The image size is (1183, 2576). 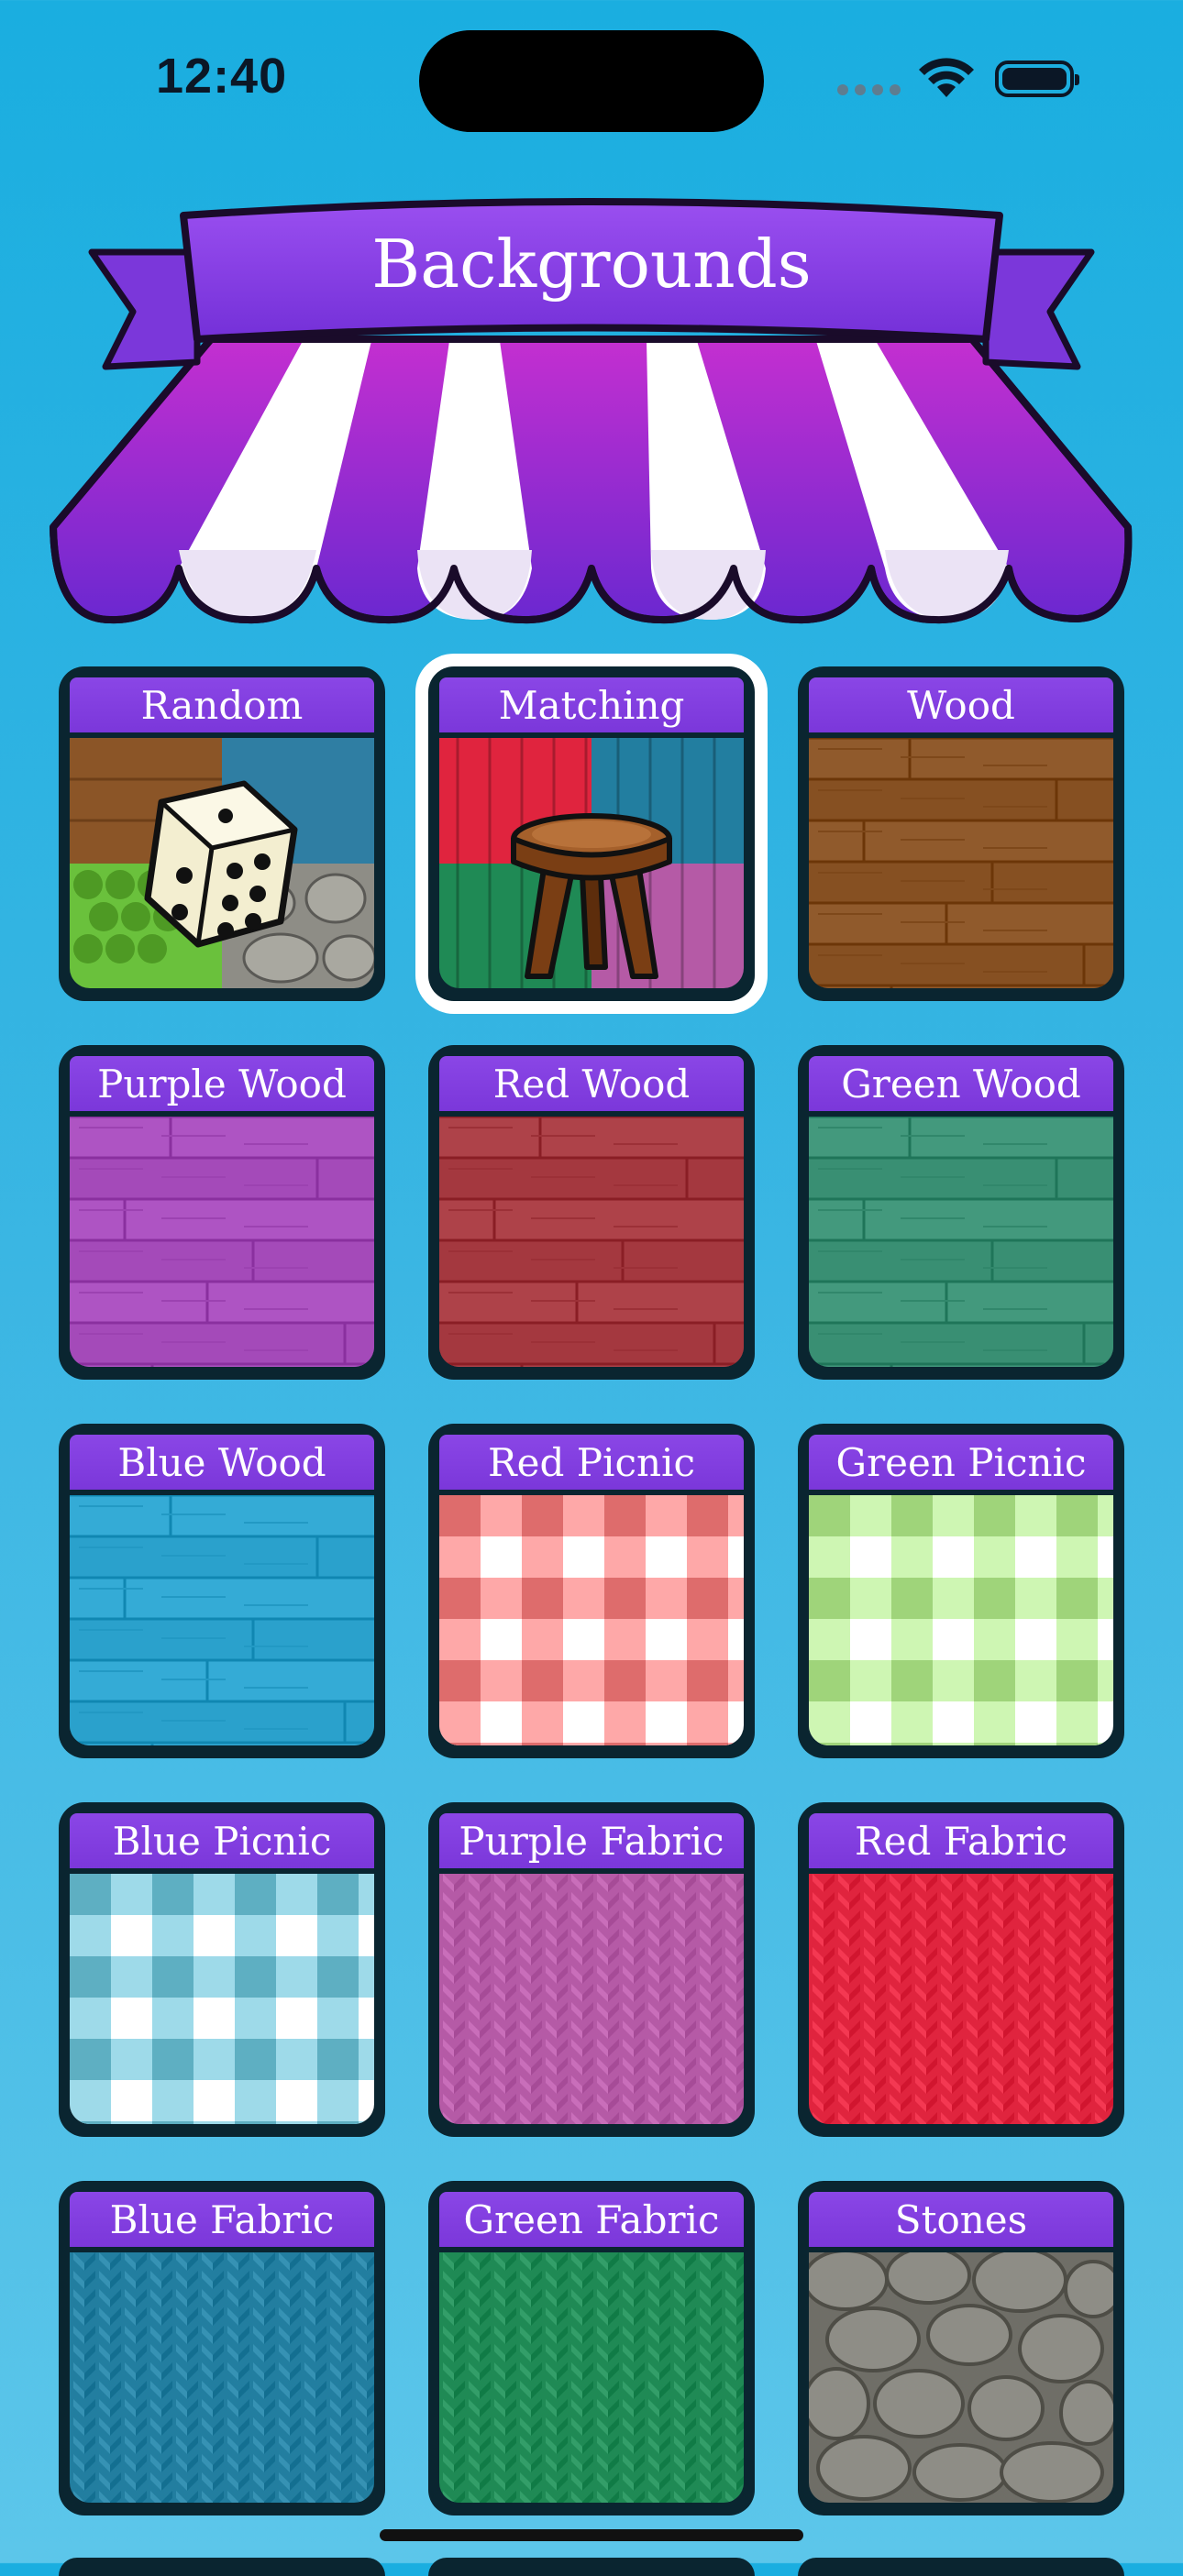 I want to click on tile-blue-fabric: Blue Fabric, so click(x=222, y=2348).